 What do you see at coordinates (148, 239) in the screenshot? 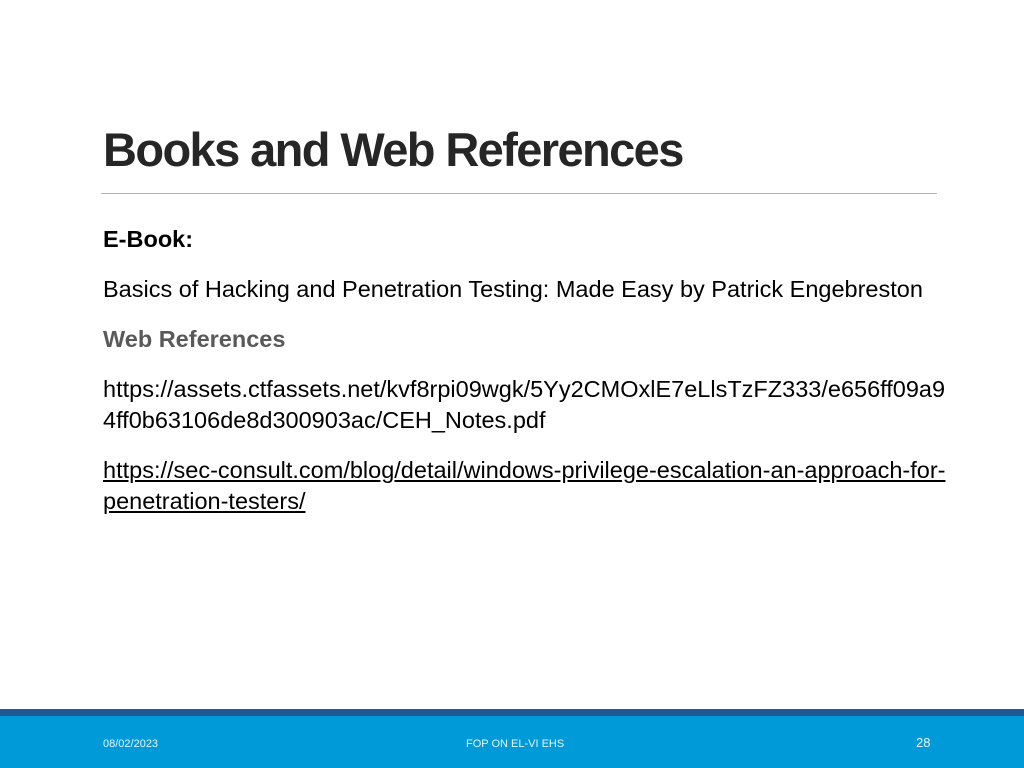
I see `ebook-label: E-Book:` at bounding box center [148, 239].